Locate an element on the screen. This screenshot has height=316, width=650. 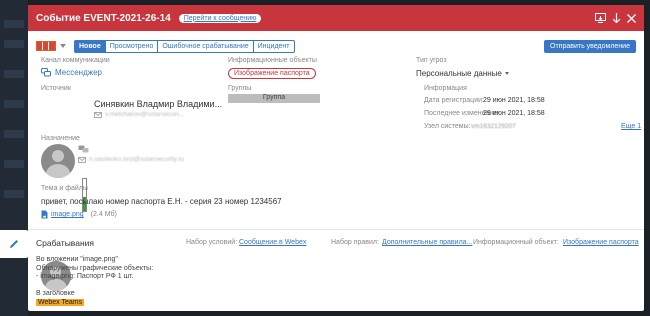
event-title: Событие EVENT-2021-26-14 is located at coordinates (103, 18).